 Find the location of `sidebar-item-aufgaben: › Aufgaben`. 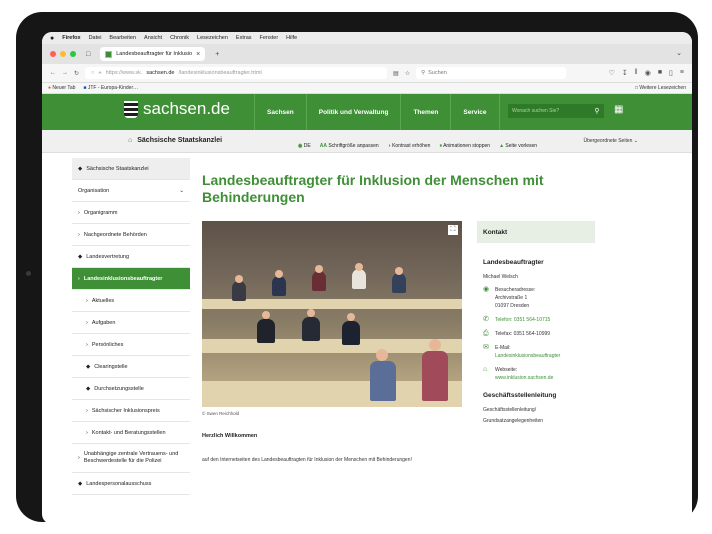

sidebar-item-aufgaben: › Aufgaben is located at coordinates (131, 323).